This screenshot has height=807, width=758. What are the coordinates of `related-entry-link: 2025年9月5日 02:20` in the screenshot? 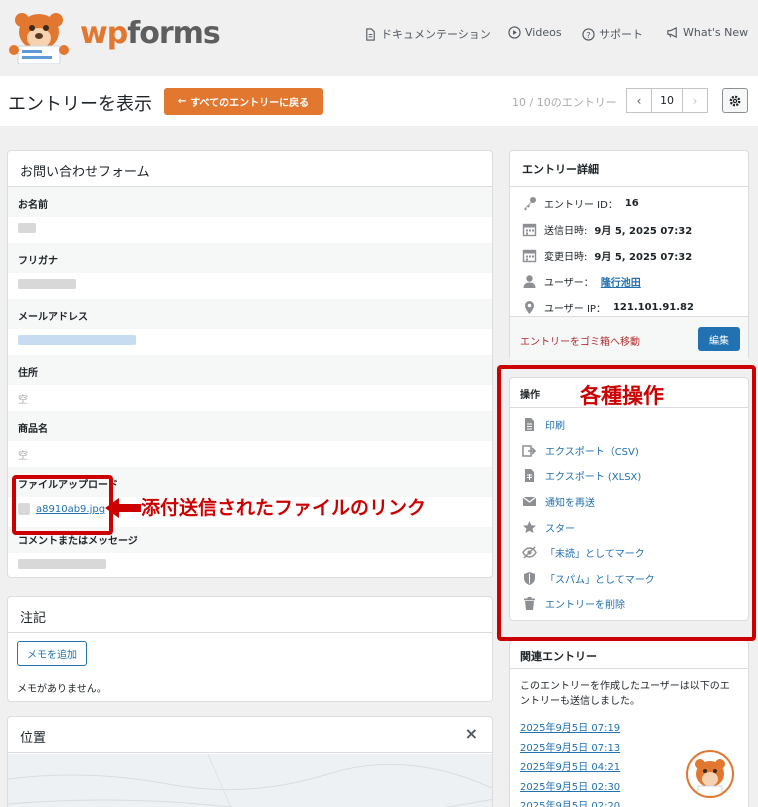 It's located at (629, 802).